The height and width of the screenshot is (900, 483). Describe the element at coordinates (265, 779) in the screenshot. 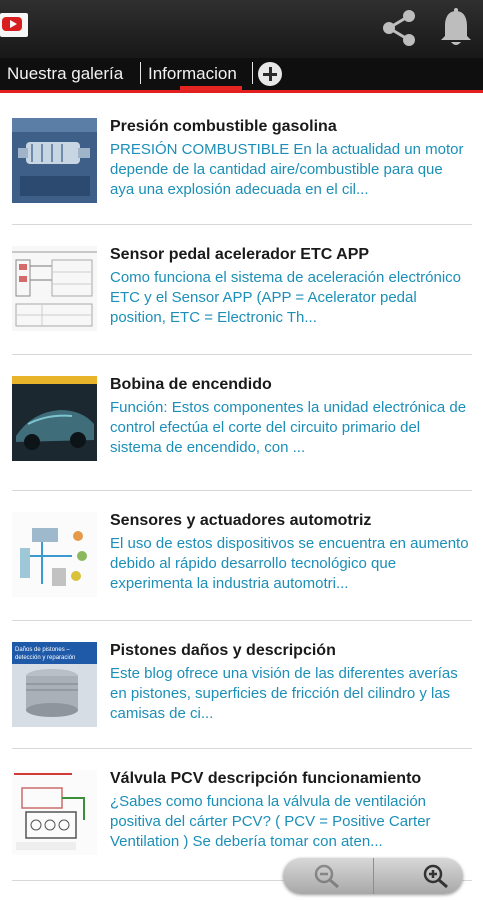

I see `article-title: Válvula PCV descripción funcionamiento` at that location.